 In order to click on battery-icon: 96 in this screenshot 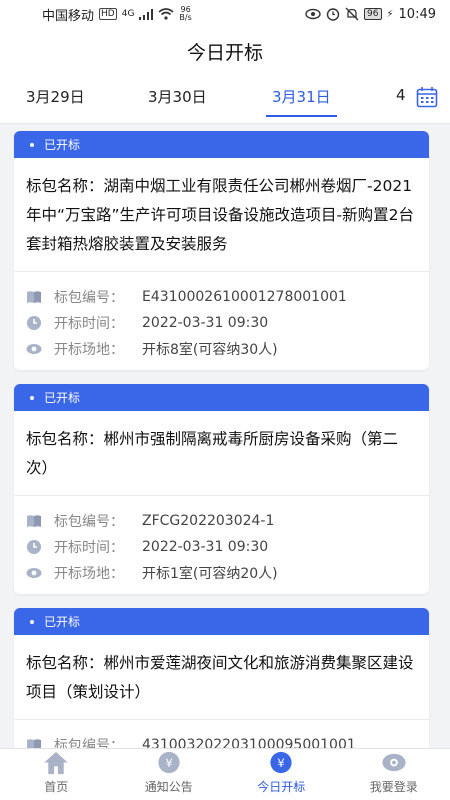, I will do `click(373, 14)`.